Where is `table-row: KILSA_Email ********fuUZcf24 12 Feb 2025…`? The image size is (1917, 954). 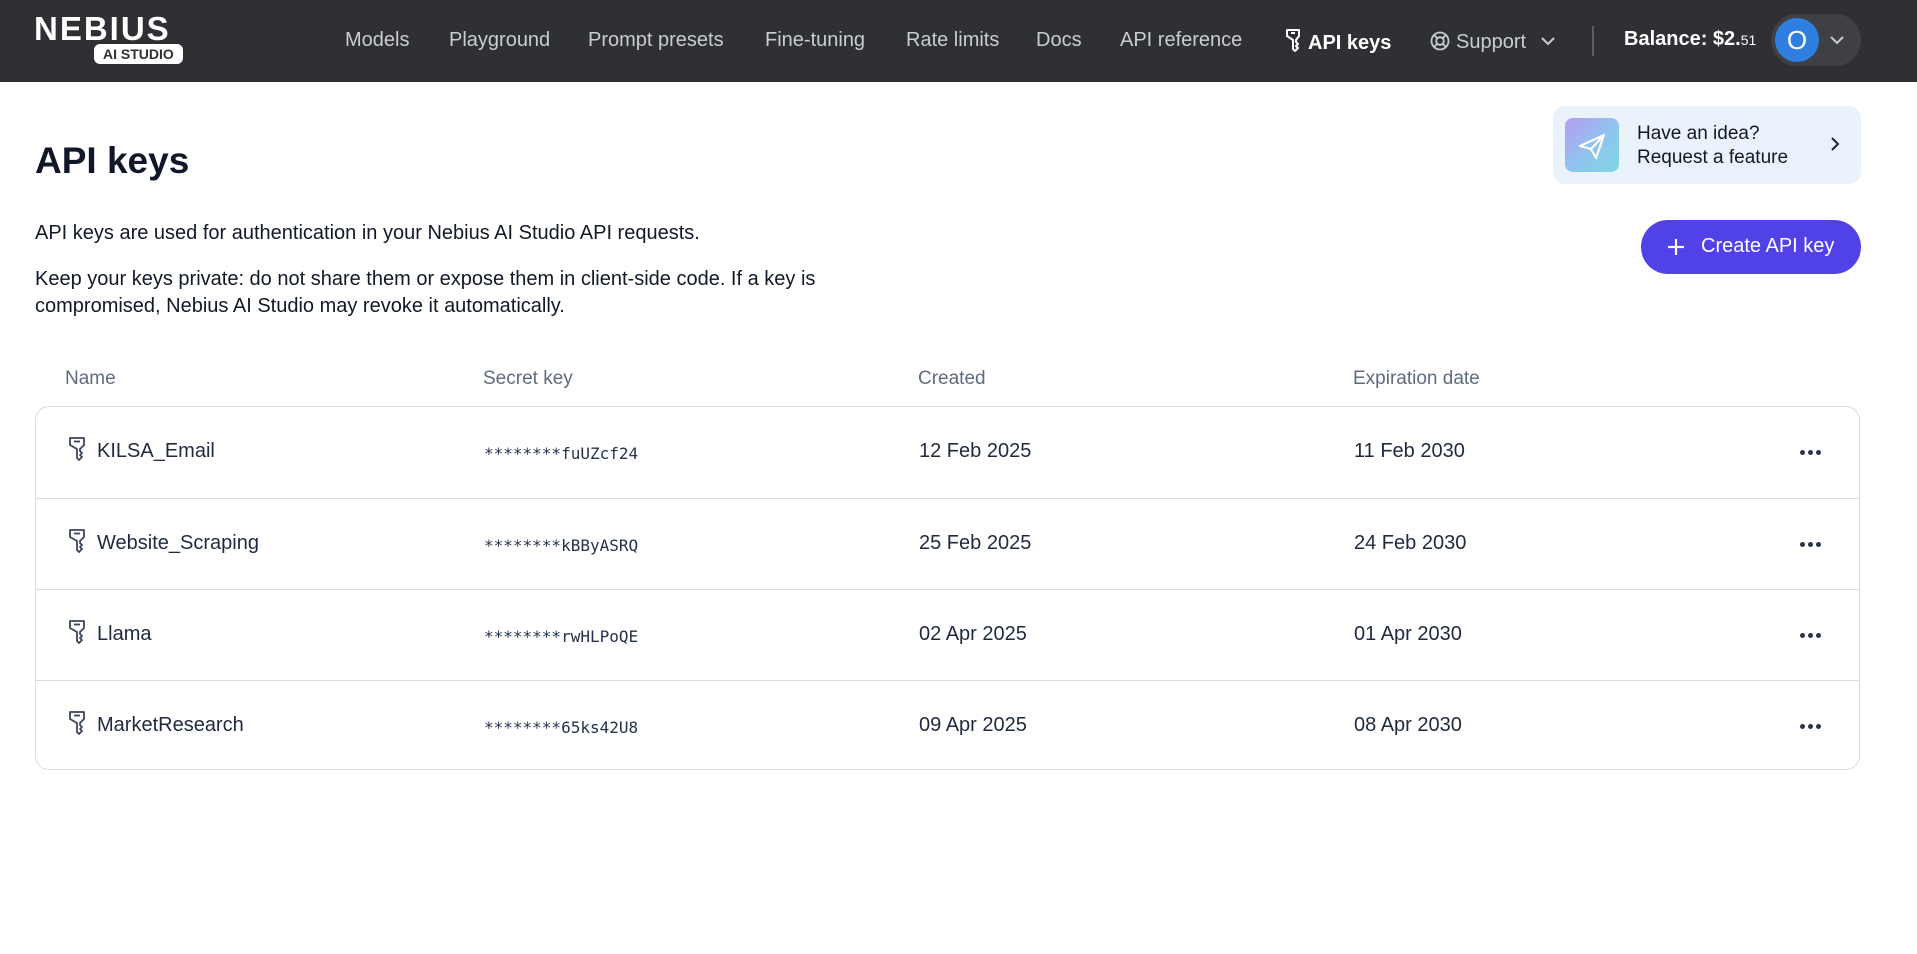
table-row: KILSA_Email ********fuUZcf24 12 Feb 2025… is located at coordinates (947, 452).